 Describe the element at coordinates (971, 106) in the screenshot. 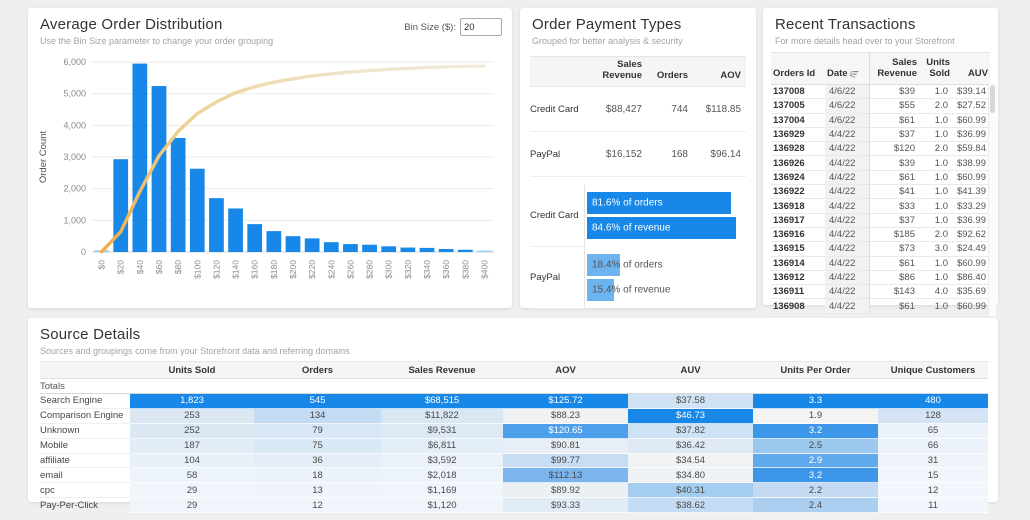

I see `cell-auv: $27.52` at that location.